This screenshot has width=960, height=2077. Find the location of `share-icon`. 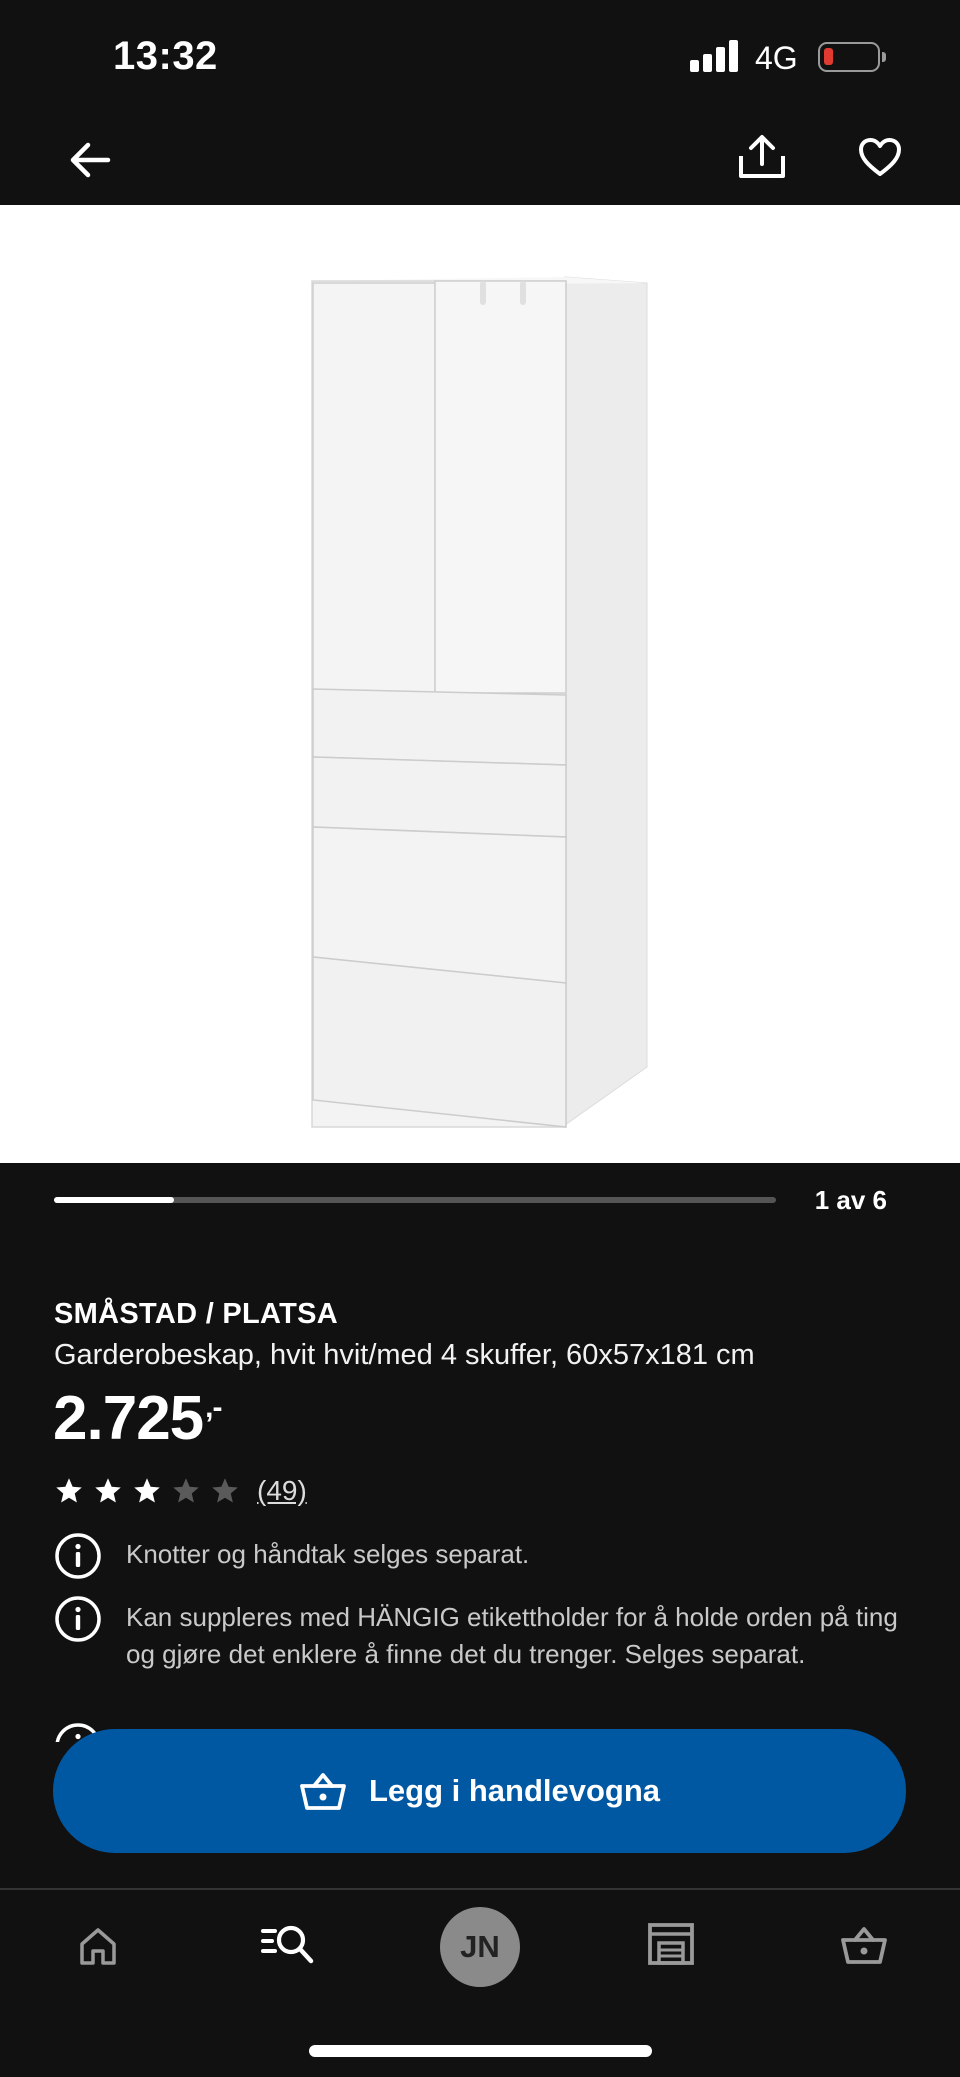

share-icon is located at coordinates (762, 156).